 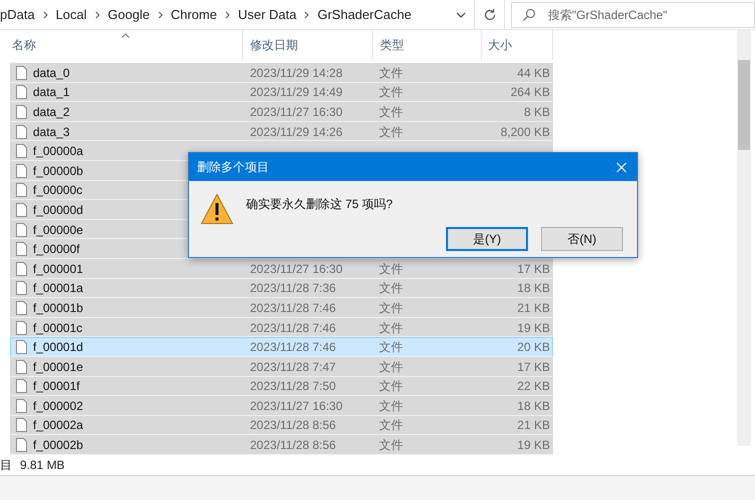 I want to click on file-row: data_1 2023/11/29 14:49 文件 264 KB, so click(x=281, y=92).